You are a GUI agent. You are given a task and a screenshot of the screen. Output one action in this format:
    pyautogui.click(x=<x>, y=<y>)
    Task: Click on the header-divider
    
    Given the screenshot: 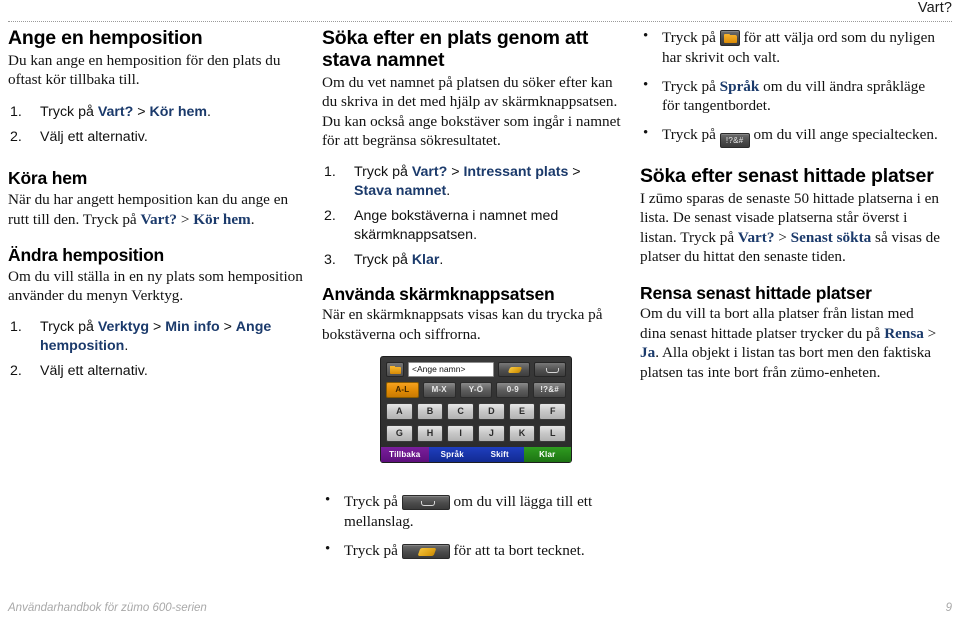 What is the action you would take?
    pyautogui.click(x=480, y=21)
    